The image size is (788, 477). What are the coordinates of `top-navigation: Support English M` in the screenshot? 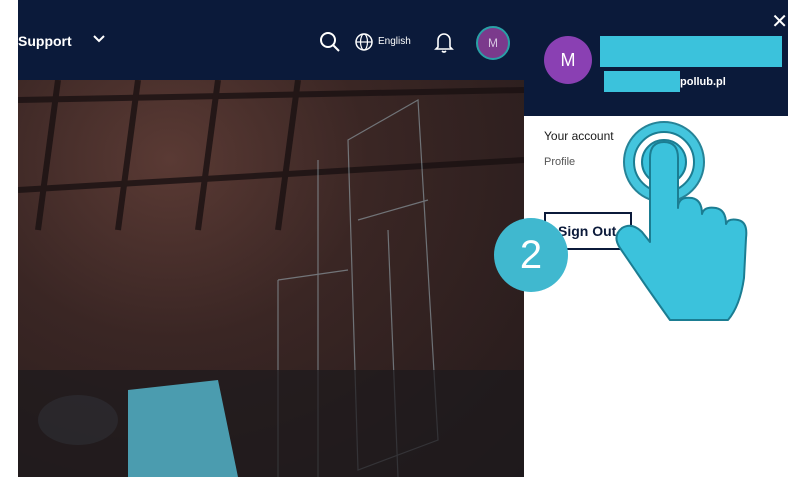 It's located at (271, 40).